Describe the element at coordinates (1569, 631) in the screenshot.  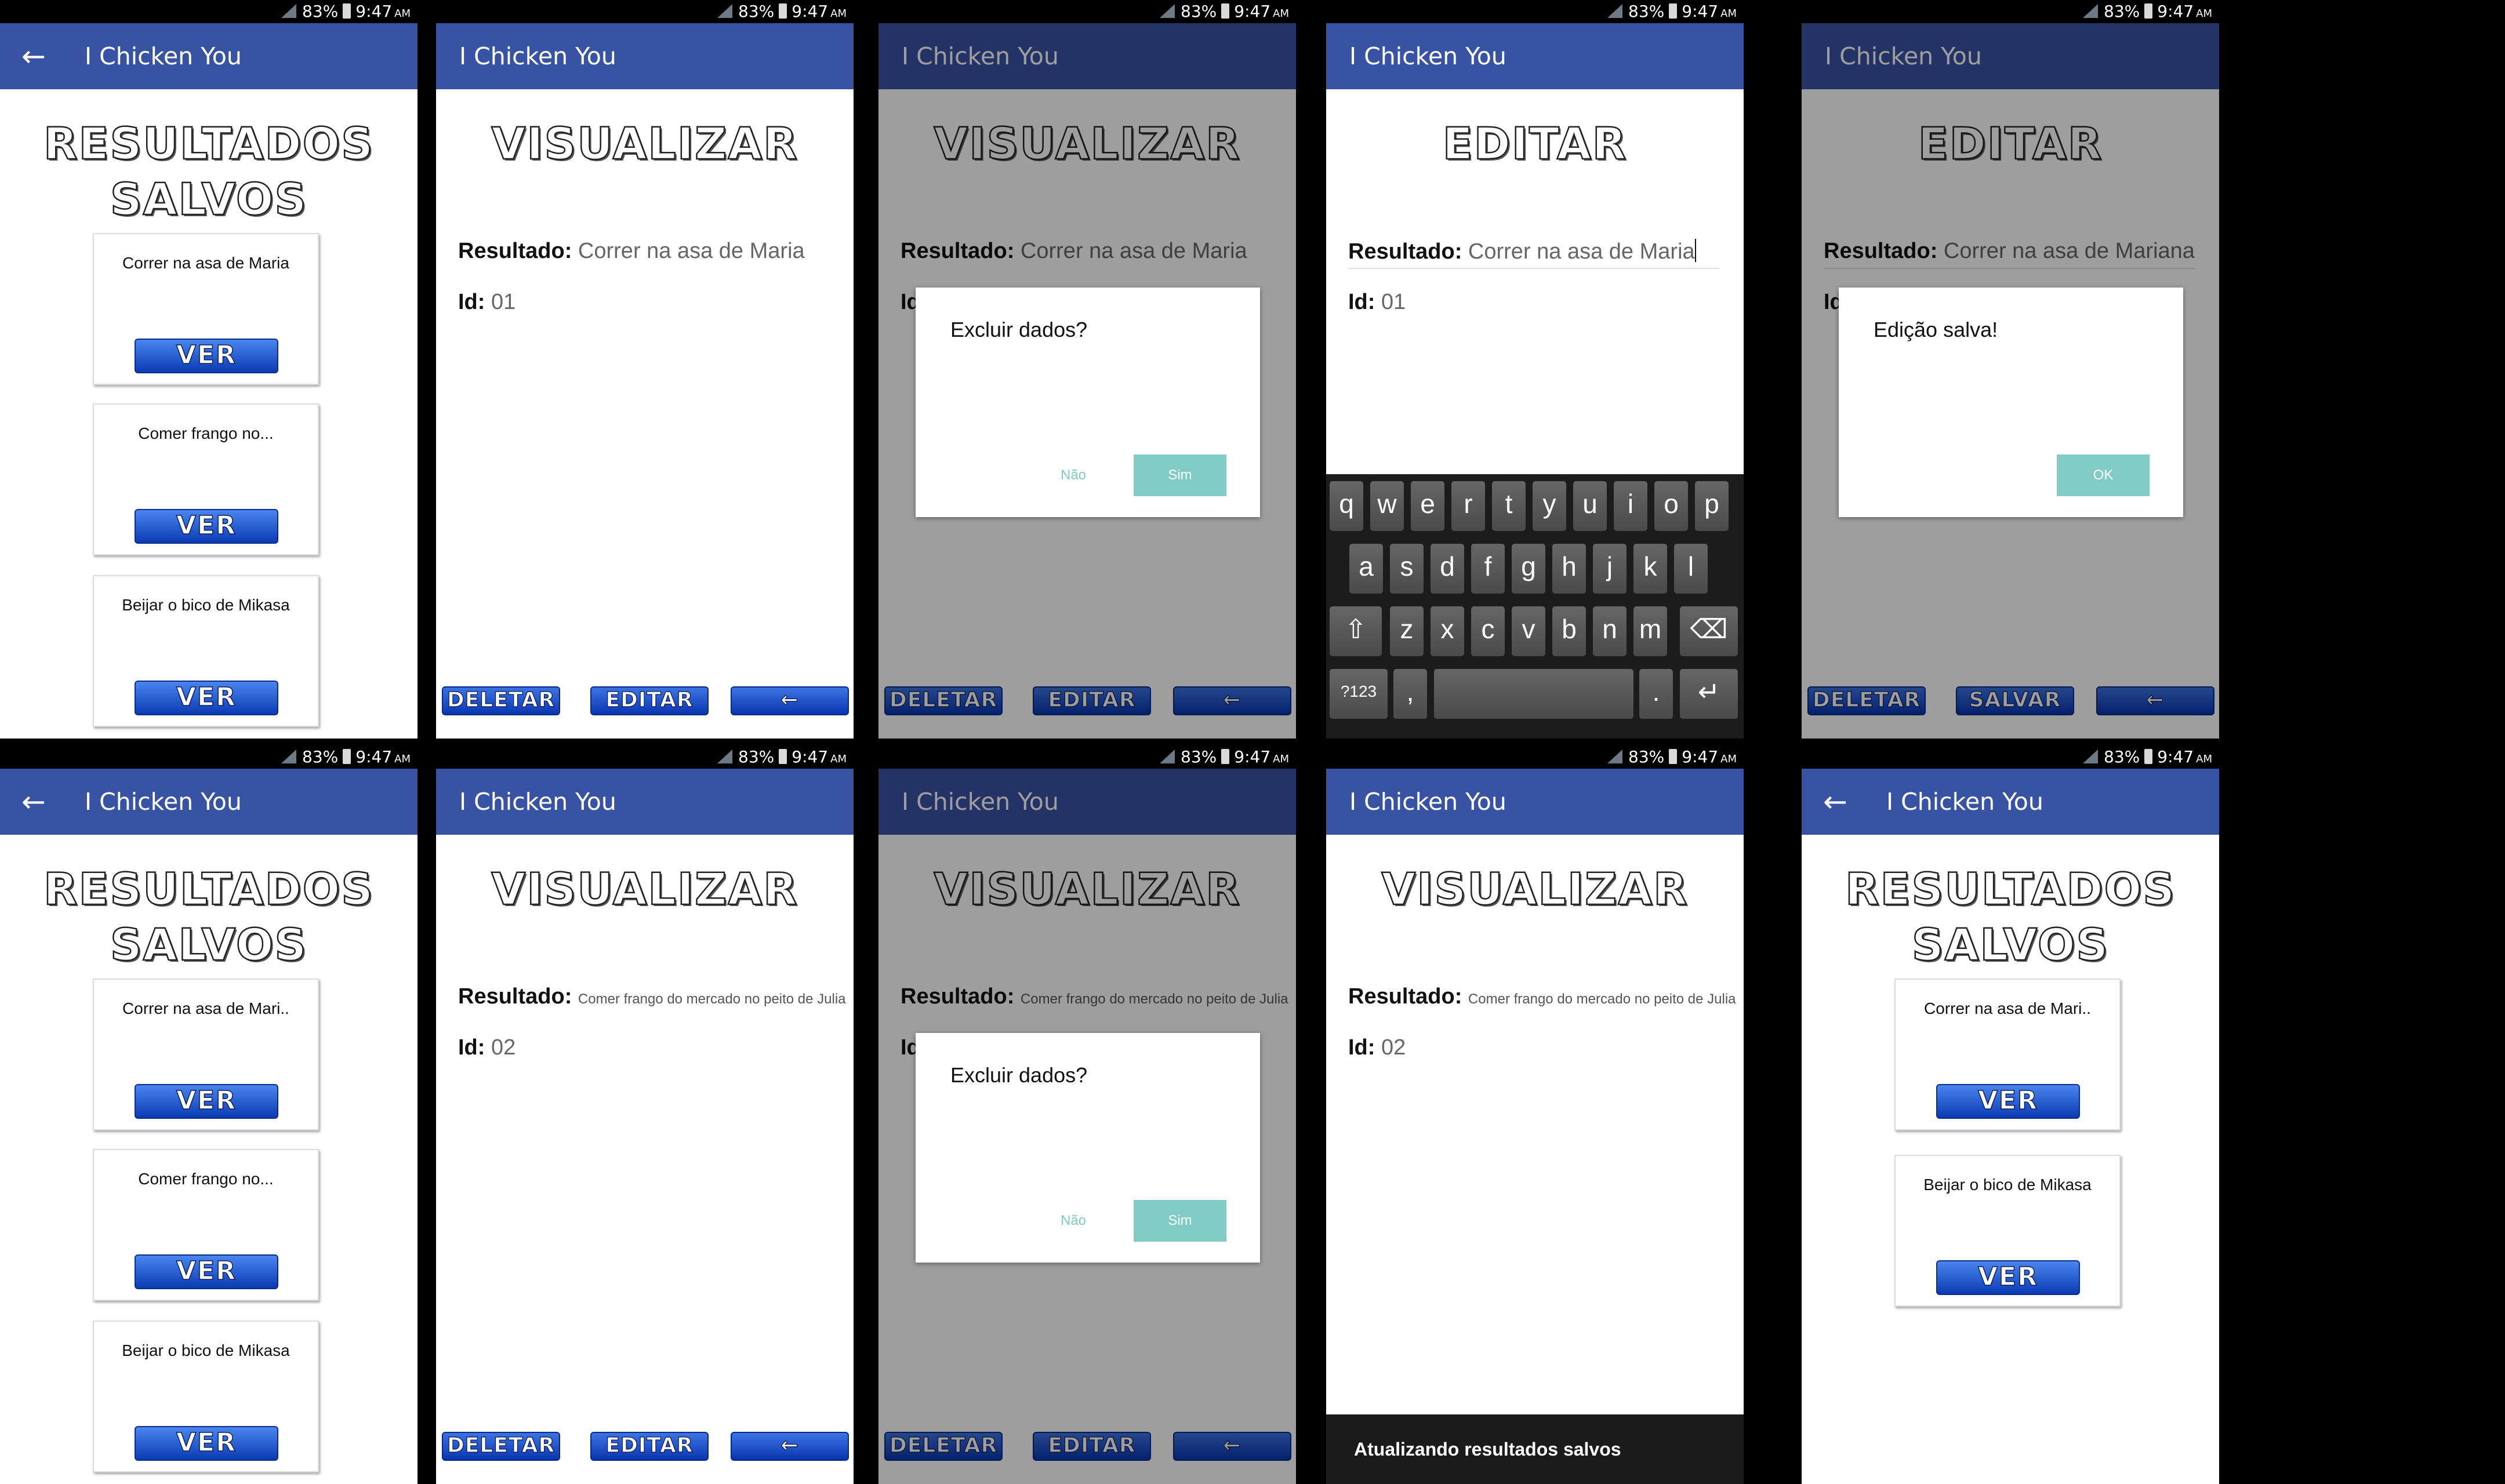
I see `key-b: b` at that location.